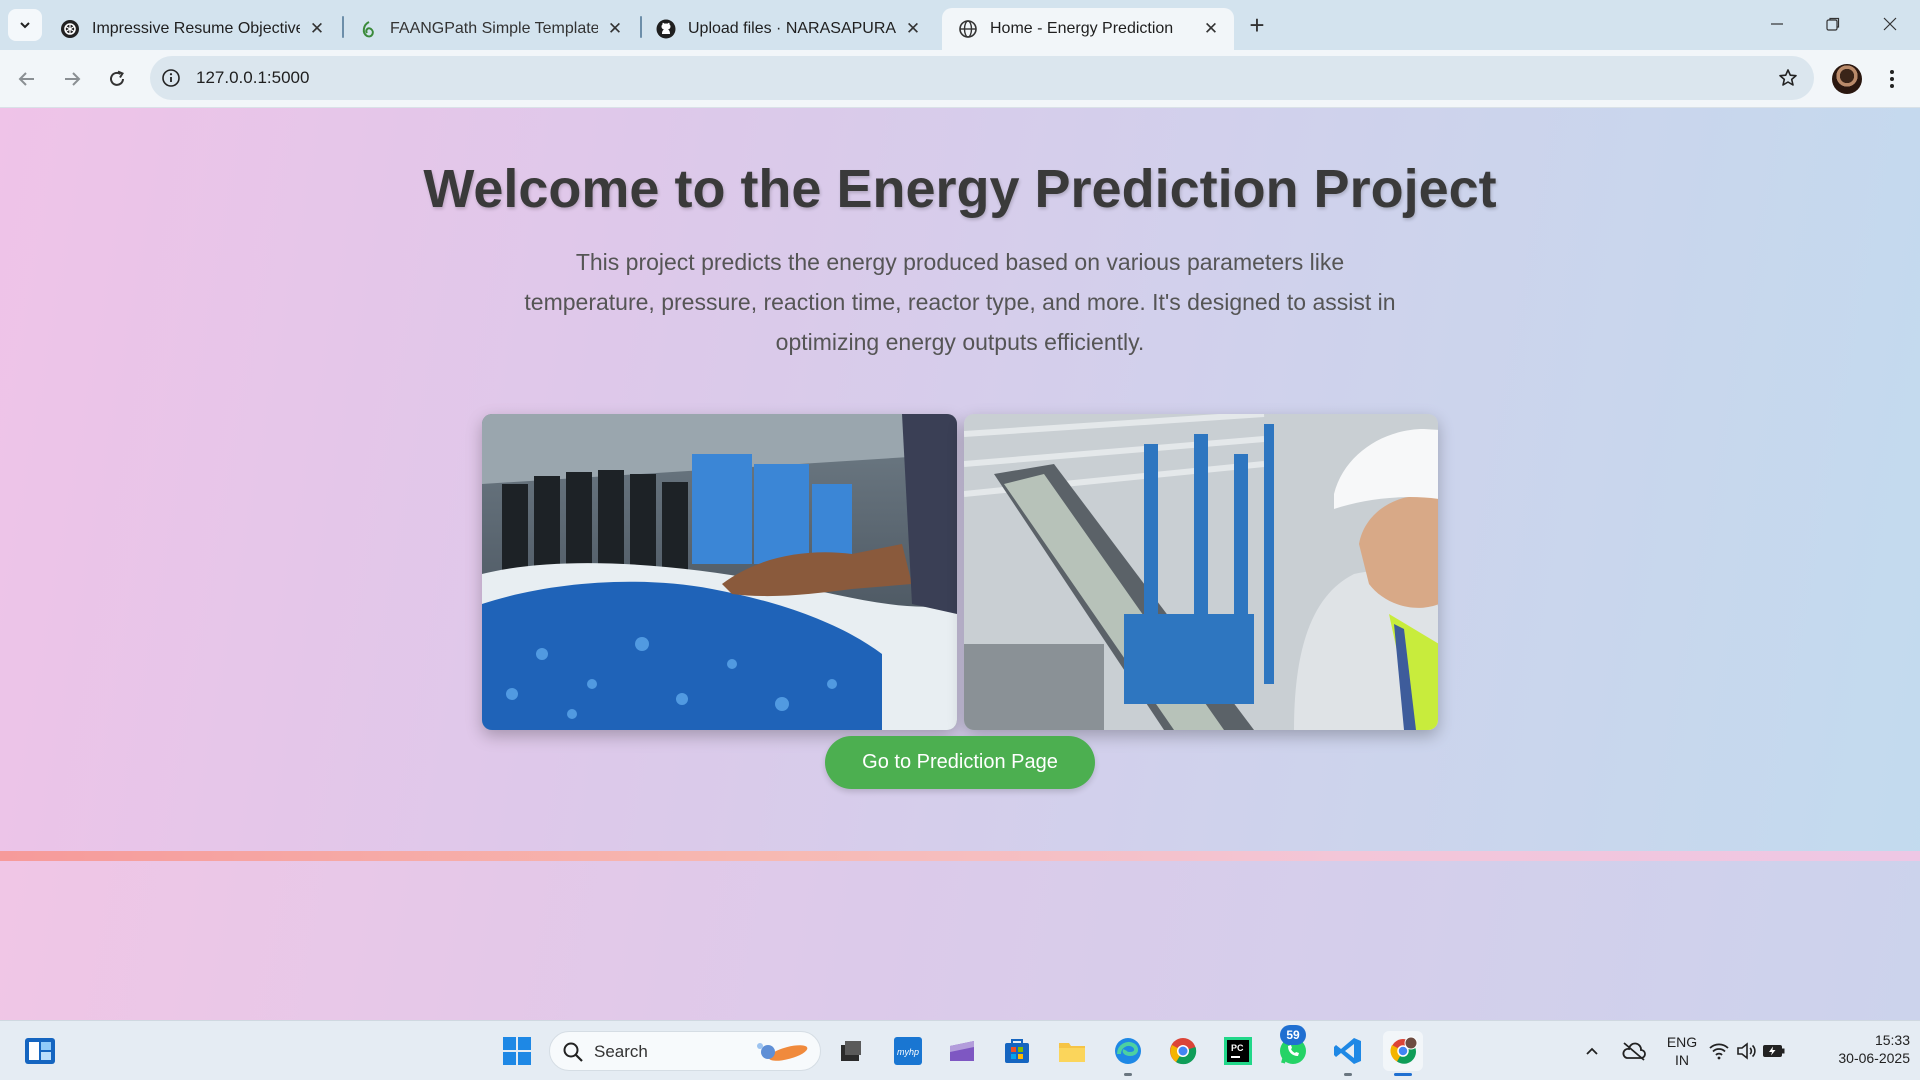 The width and height of the screenshot is (1920, 1080). I want to click on github-icon, so click(666, 29).